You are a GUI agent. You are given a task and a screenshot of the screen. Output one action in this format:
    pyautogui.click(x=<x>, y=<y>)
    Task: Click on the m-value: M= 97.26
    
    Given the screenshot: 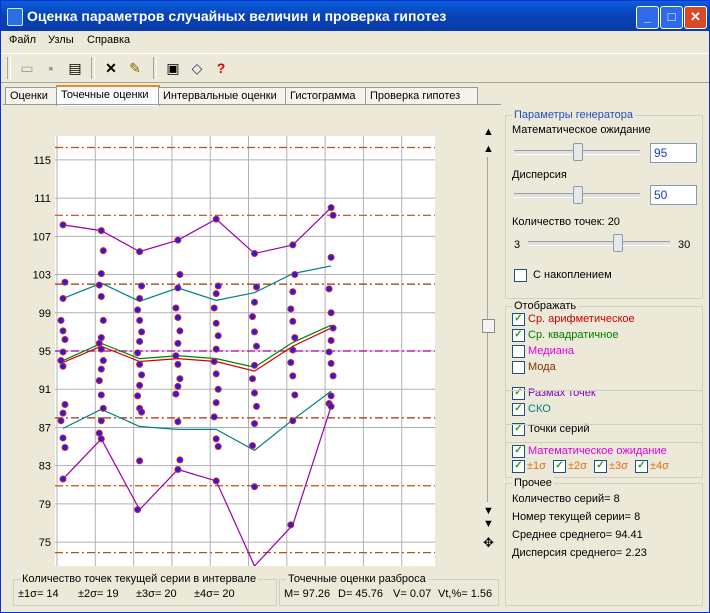 What is the action you would take?
    pyautogui.click(x=307, y=594)
    